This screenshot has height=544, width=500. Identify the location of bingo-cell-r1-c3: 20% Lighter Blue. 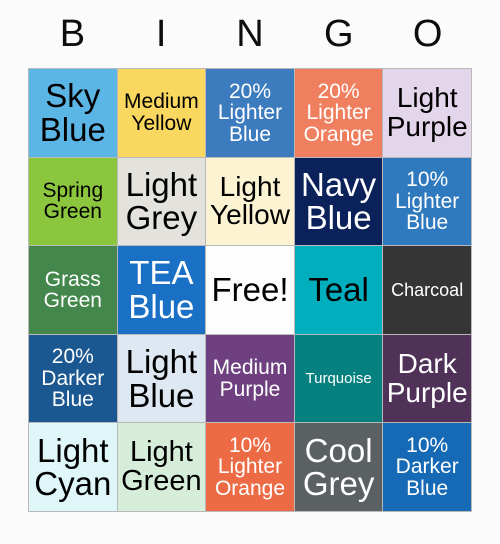
(250, 113).